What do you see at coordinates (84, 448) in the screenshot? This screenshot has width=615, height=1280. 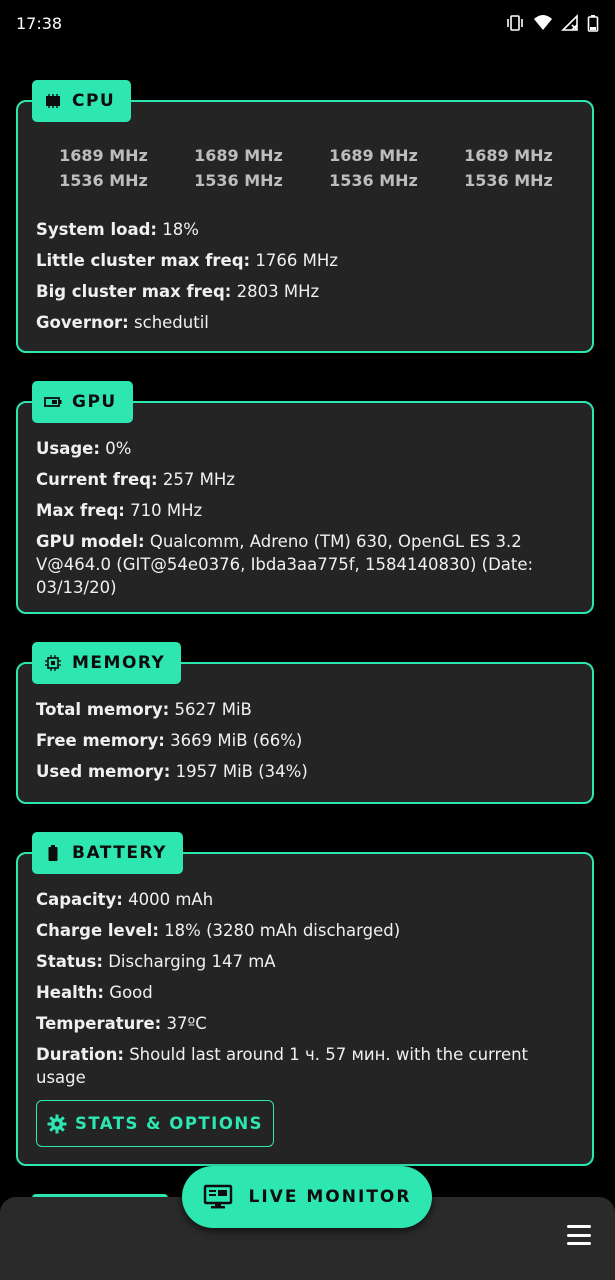 I see `gpu-usage-row: Usage: 0%` at bounding box center [84, 448].